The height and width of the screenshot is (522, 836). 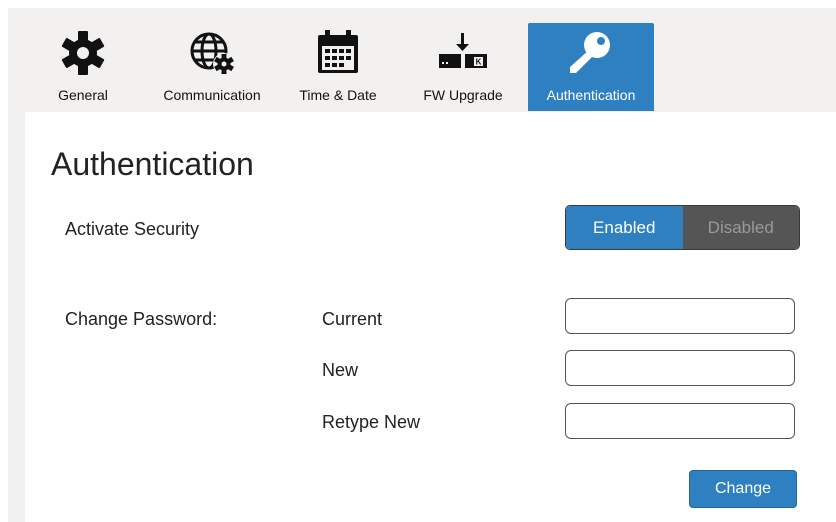 What do you see at coordinates (479, 62) in the screenshot?
I see `svg-text: K` at bounding box center [479, 62].